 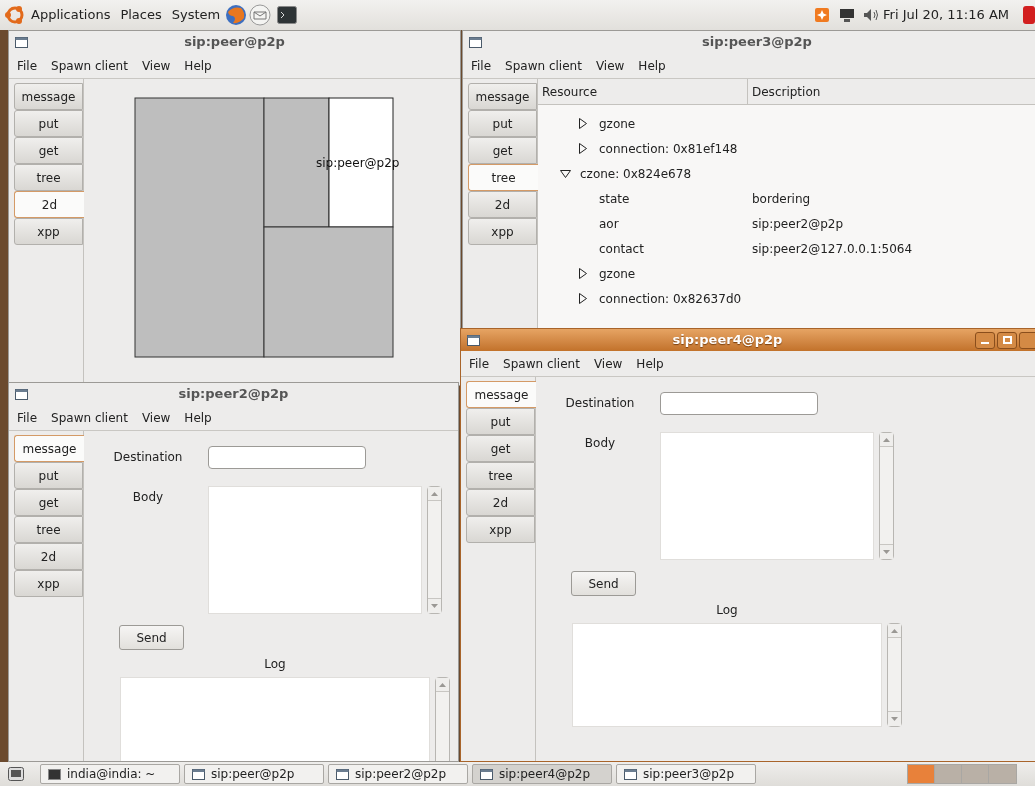 I want to click on clock: Fri Jul 20, 11:16 AM, so click(x=946, y=15).